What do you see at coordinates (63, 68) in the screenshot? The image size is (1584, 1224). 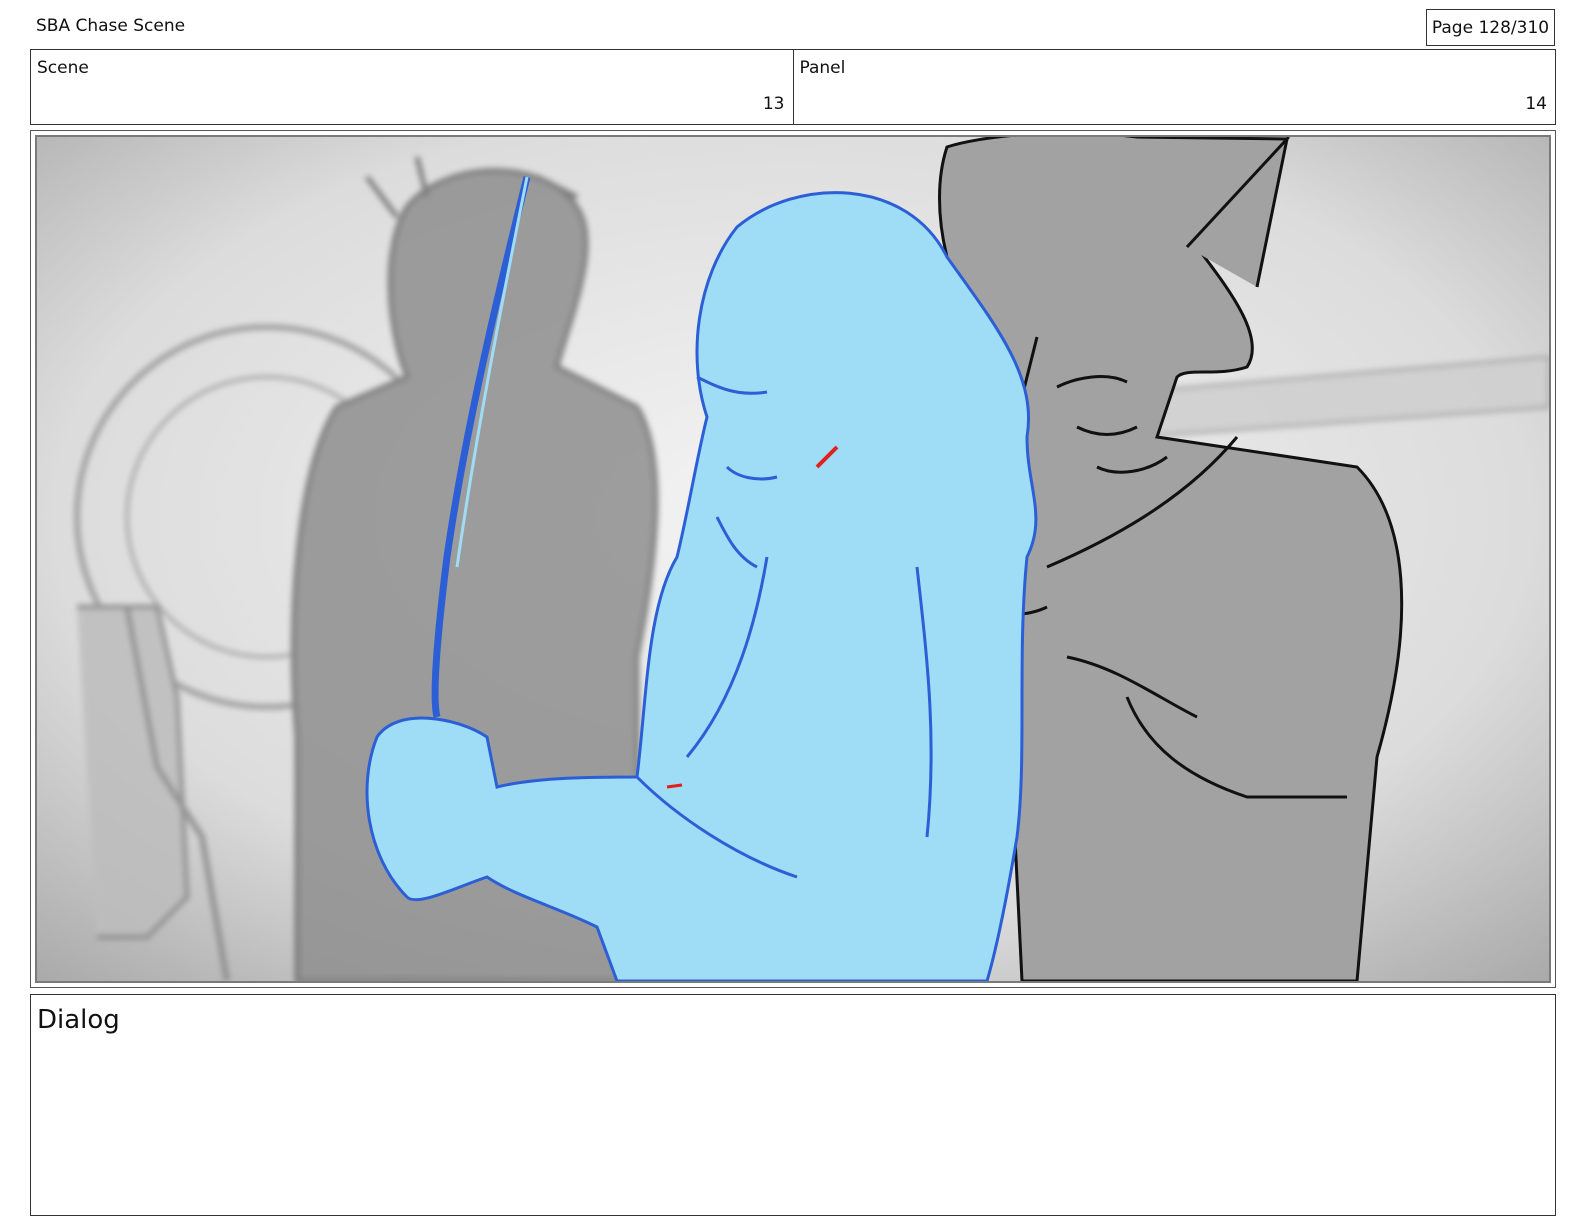 I see `scene-label: Scene` at bounding box center [63, 68].